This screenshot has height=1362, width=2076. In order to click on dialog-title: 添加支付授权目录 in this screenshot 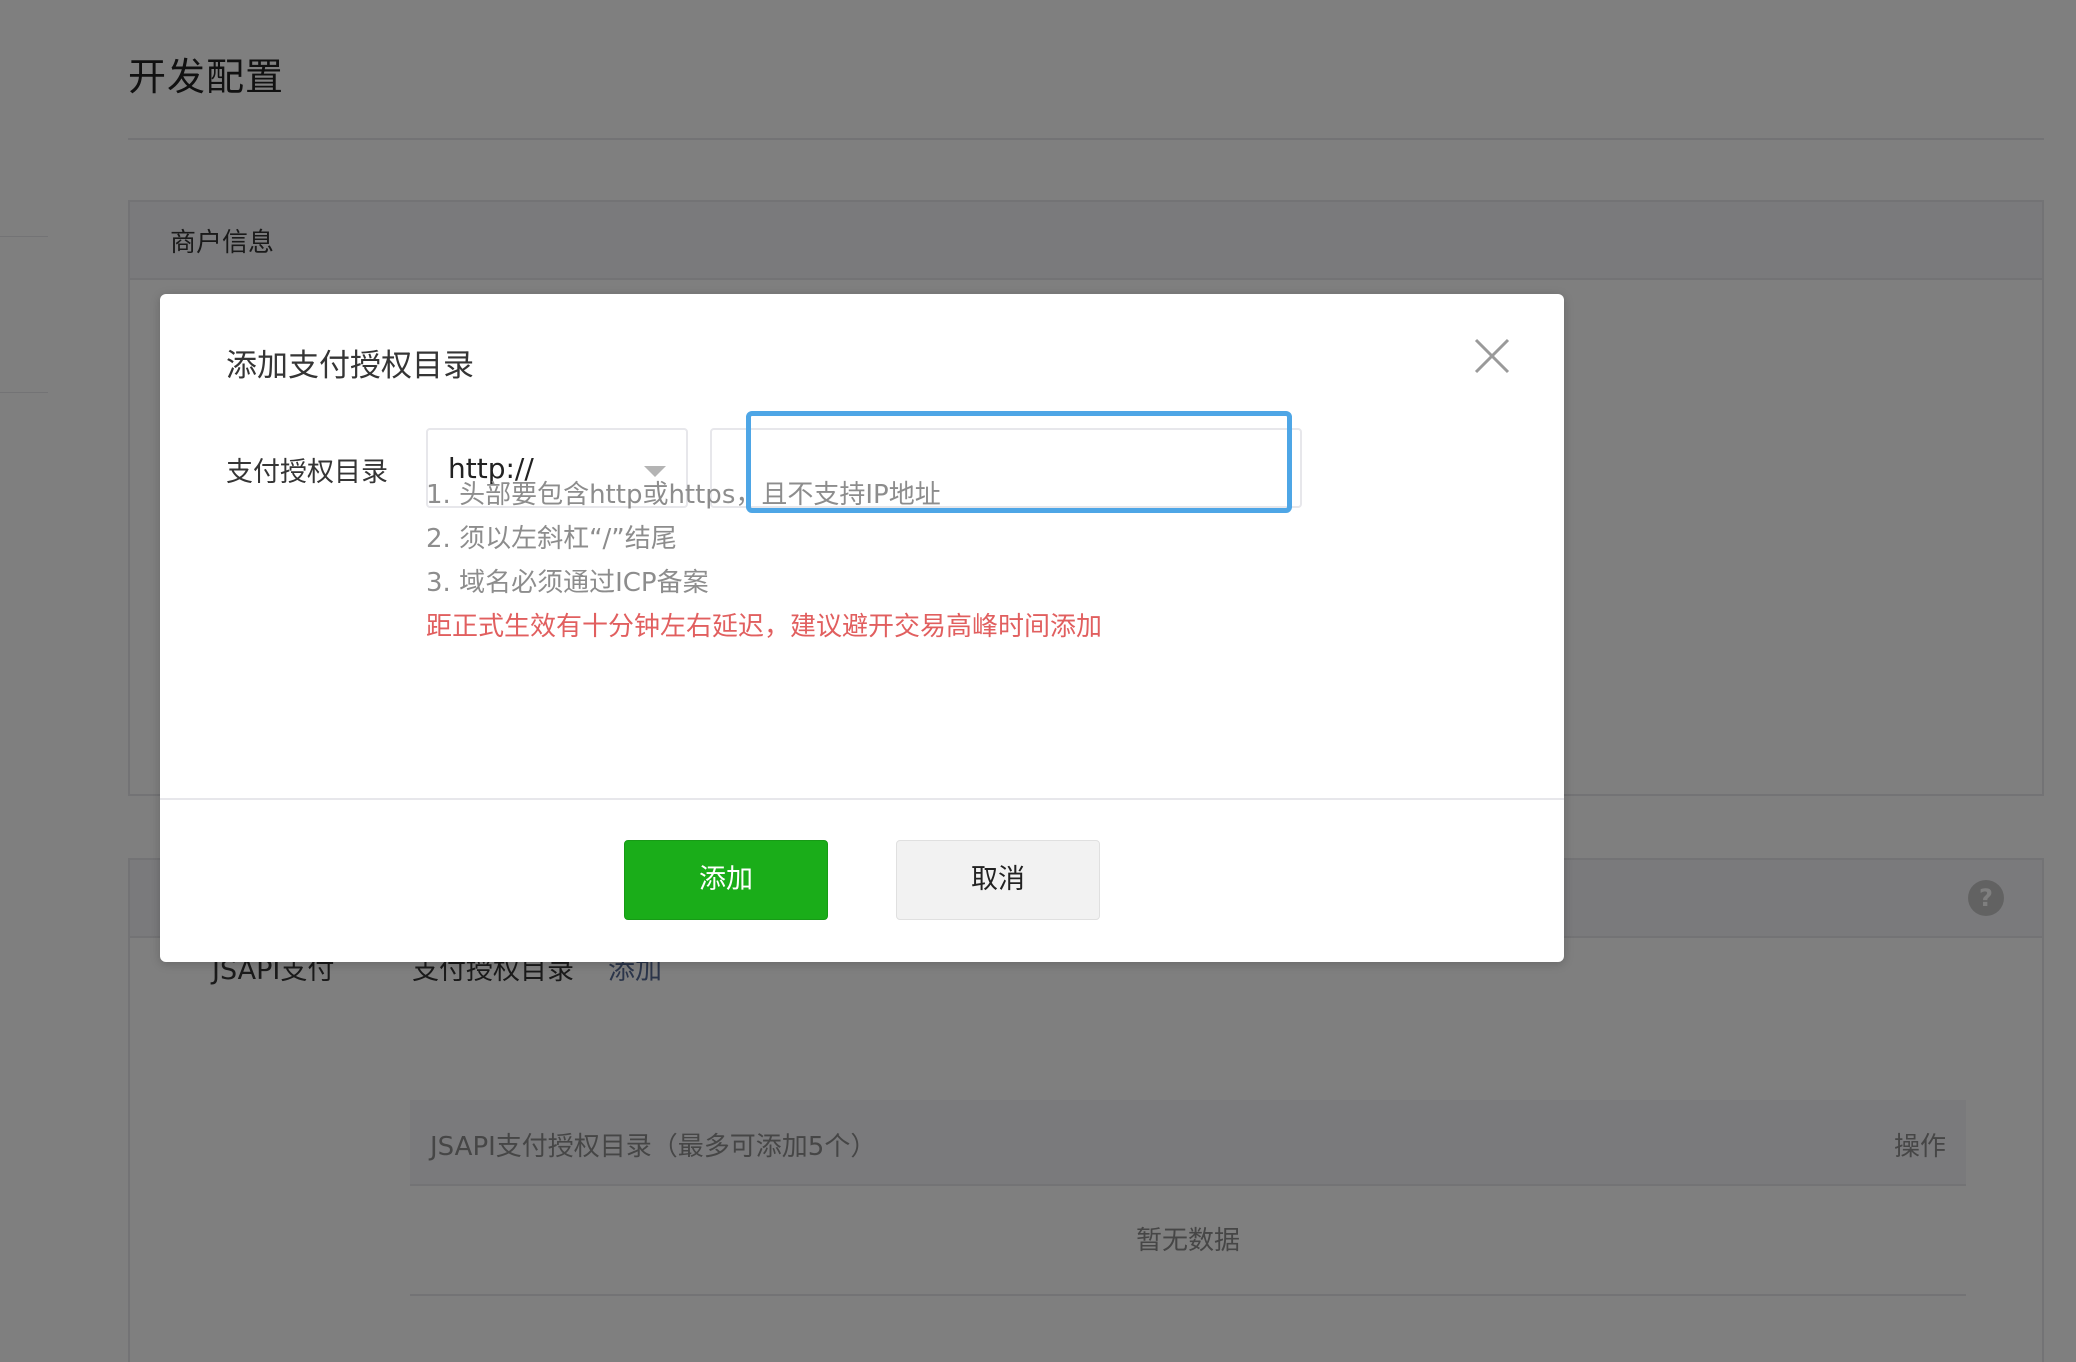, I will do `click(350, 366)`.